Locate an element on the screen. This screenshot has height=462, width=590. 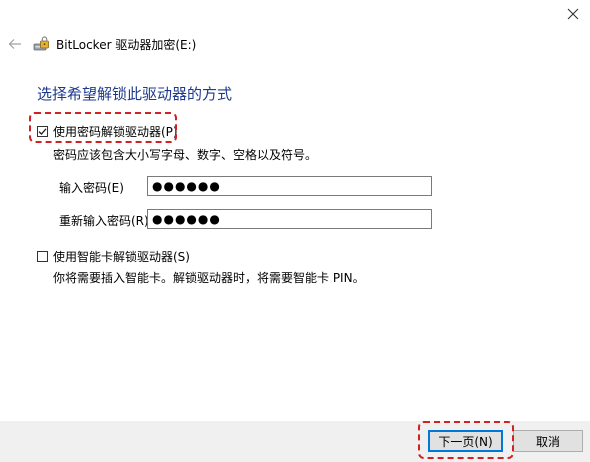
password-option: 使用密码解锁驱动器(P) is located at coordinates (107, 131).